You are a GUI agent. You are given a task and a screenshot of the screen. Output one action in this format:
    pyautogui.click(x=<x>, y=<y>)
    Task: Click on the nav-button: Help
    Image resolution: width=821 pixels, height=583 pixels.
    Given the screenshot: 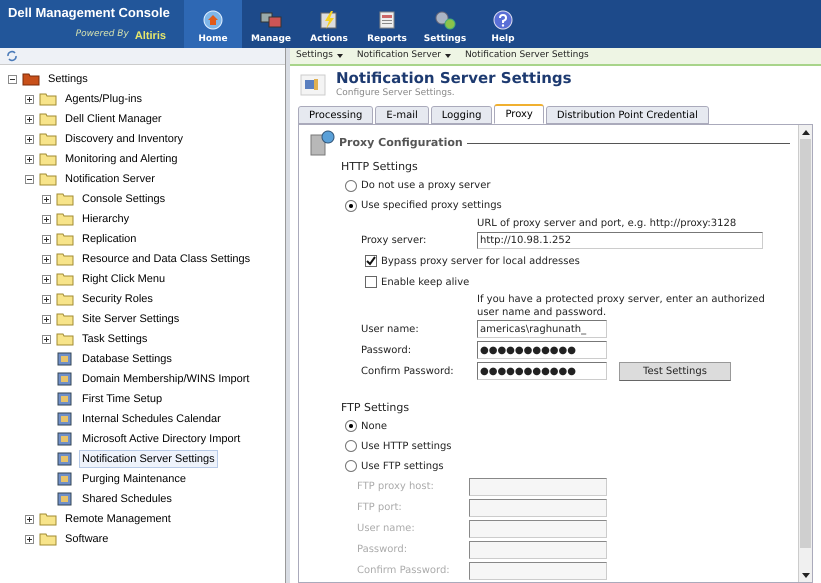 What is the action you would take?
    pyautogui.click(x=503, y=24)
    